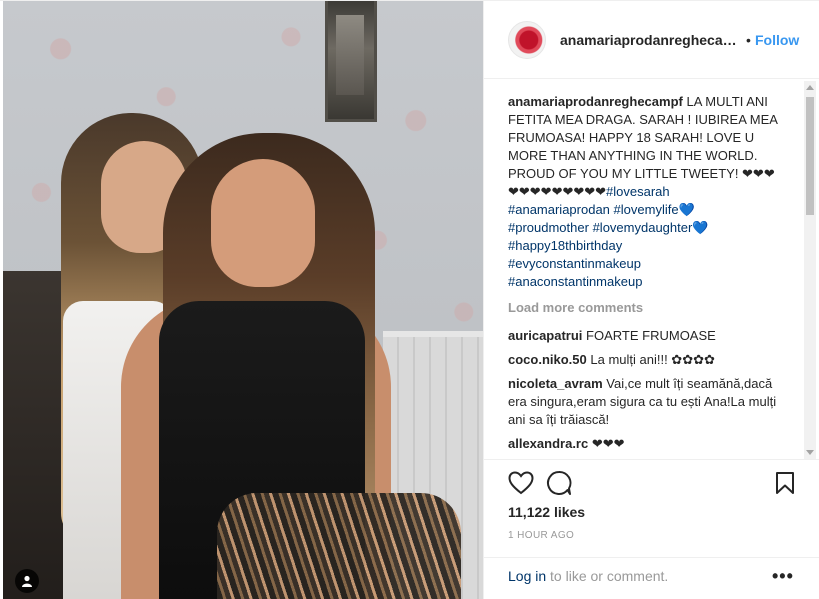 This screenshot has height=599, width=819. I want to click on post-header: anamariaprodanreghecam... • Follow, so click(651, 40).